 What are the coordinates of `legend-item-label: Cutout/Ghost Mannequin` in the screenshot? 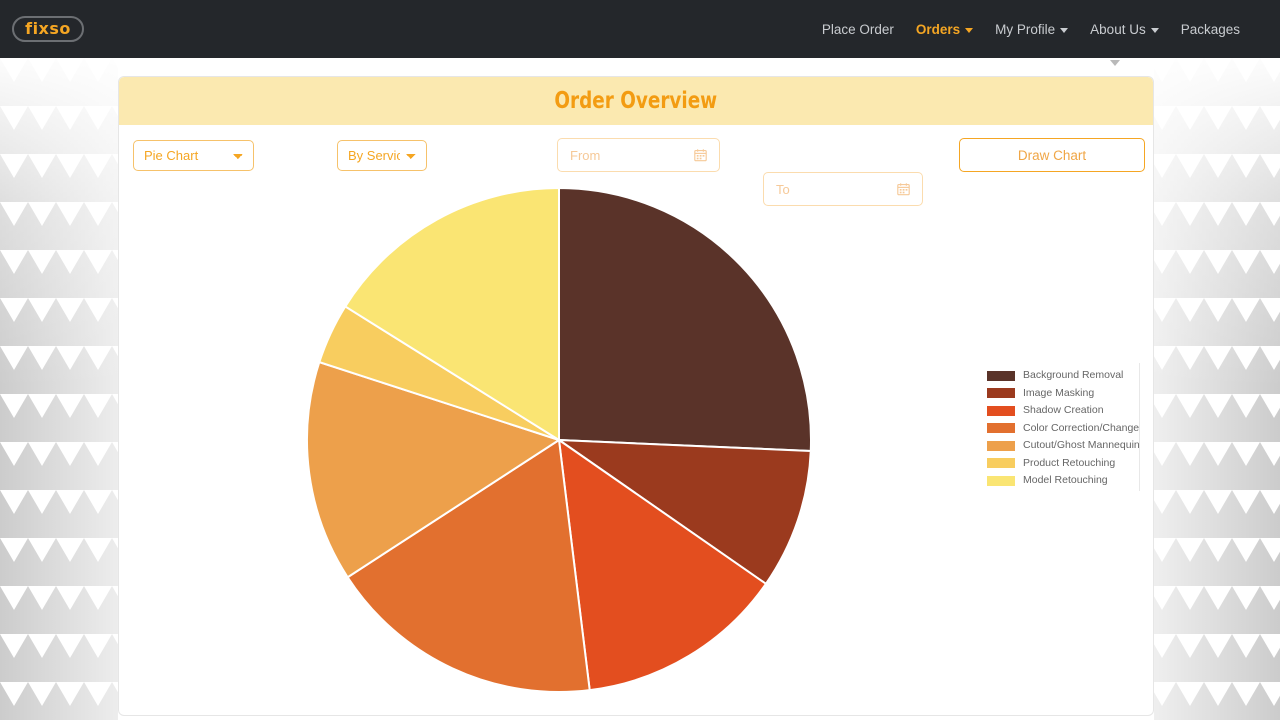 It's located at (1081, 445).